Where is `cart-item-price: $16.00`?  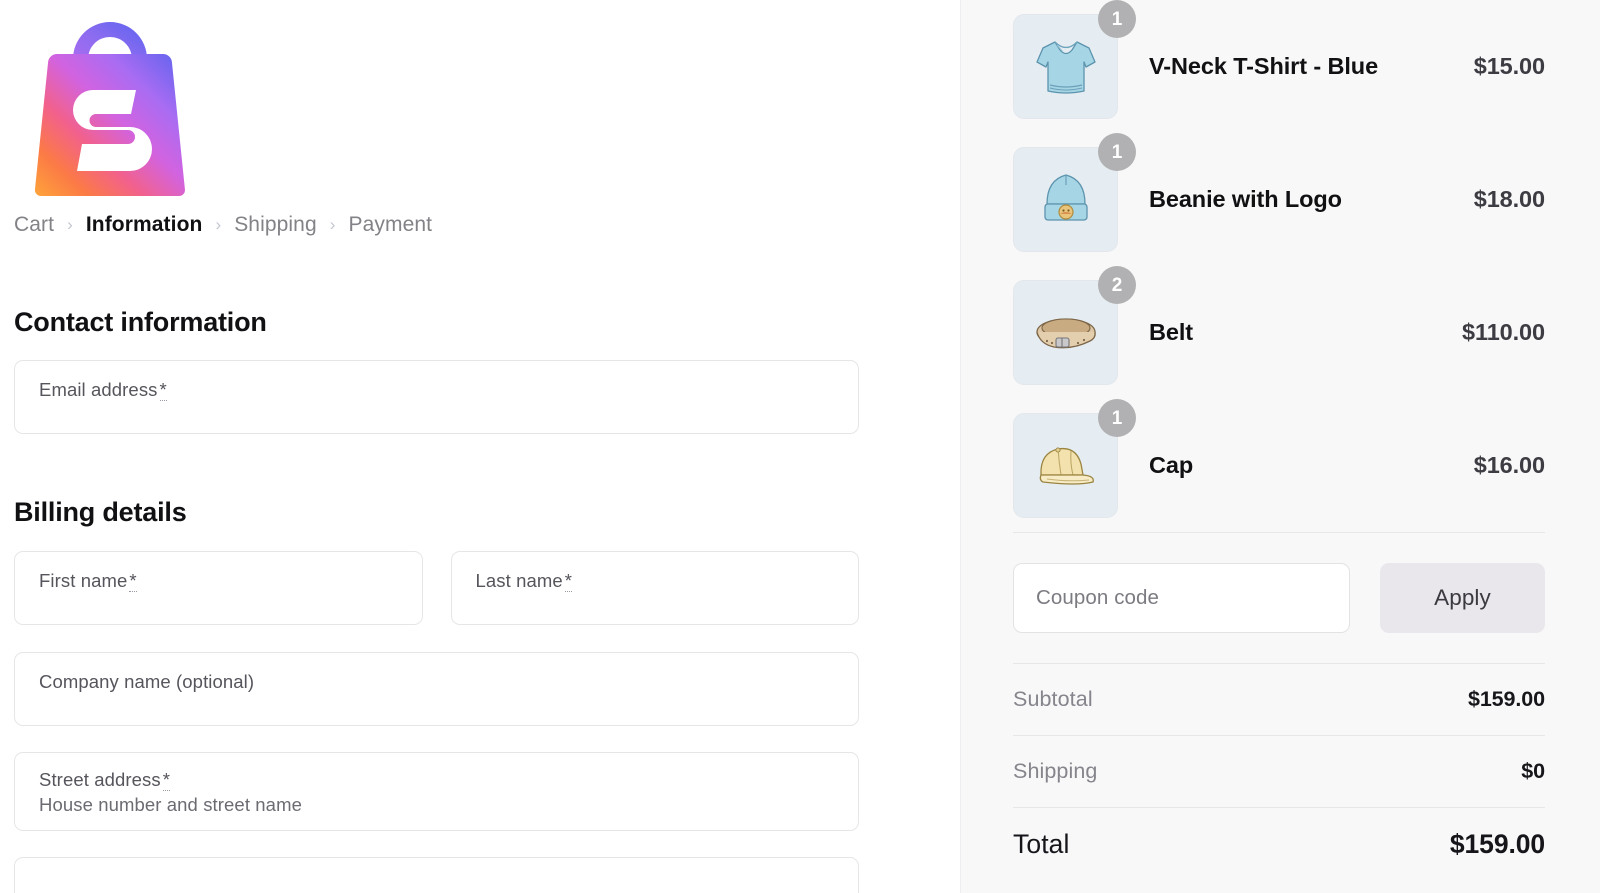
cart-item-price: $16.00 is located at coordinates (1509, 465).